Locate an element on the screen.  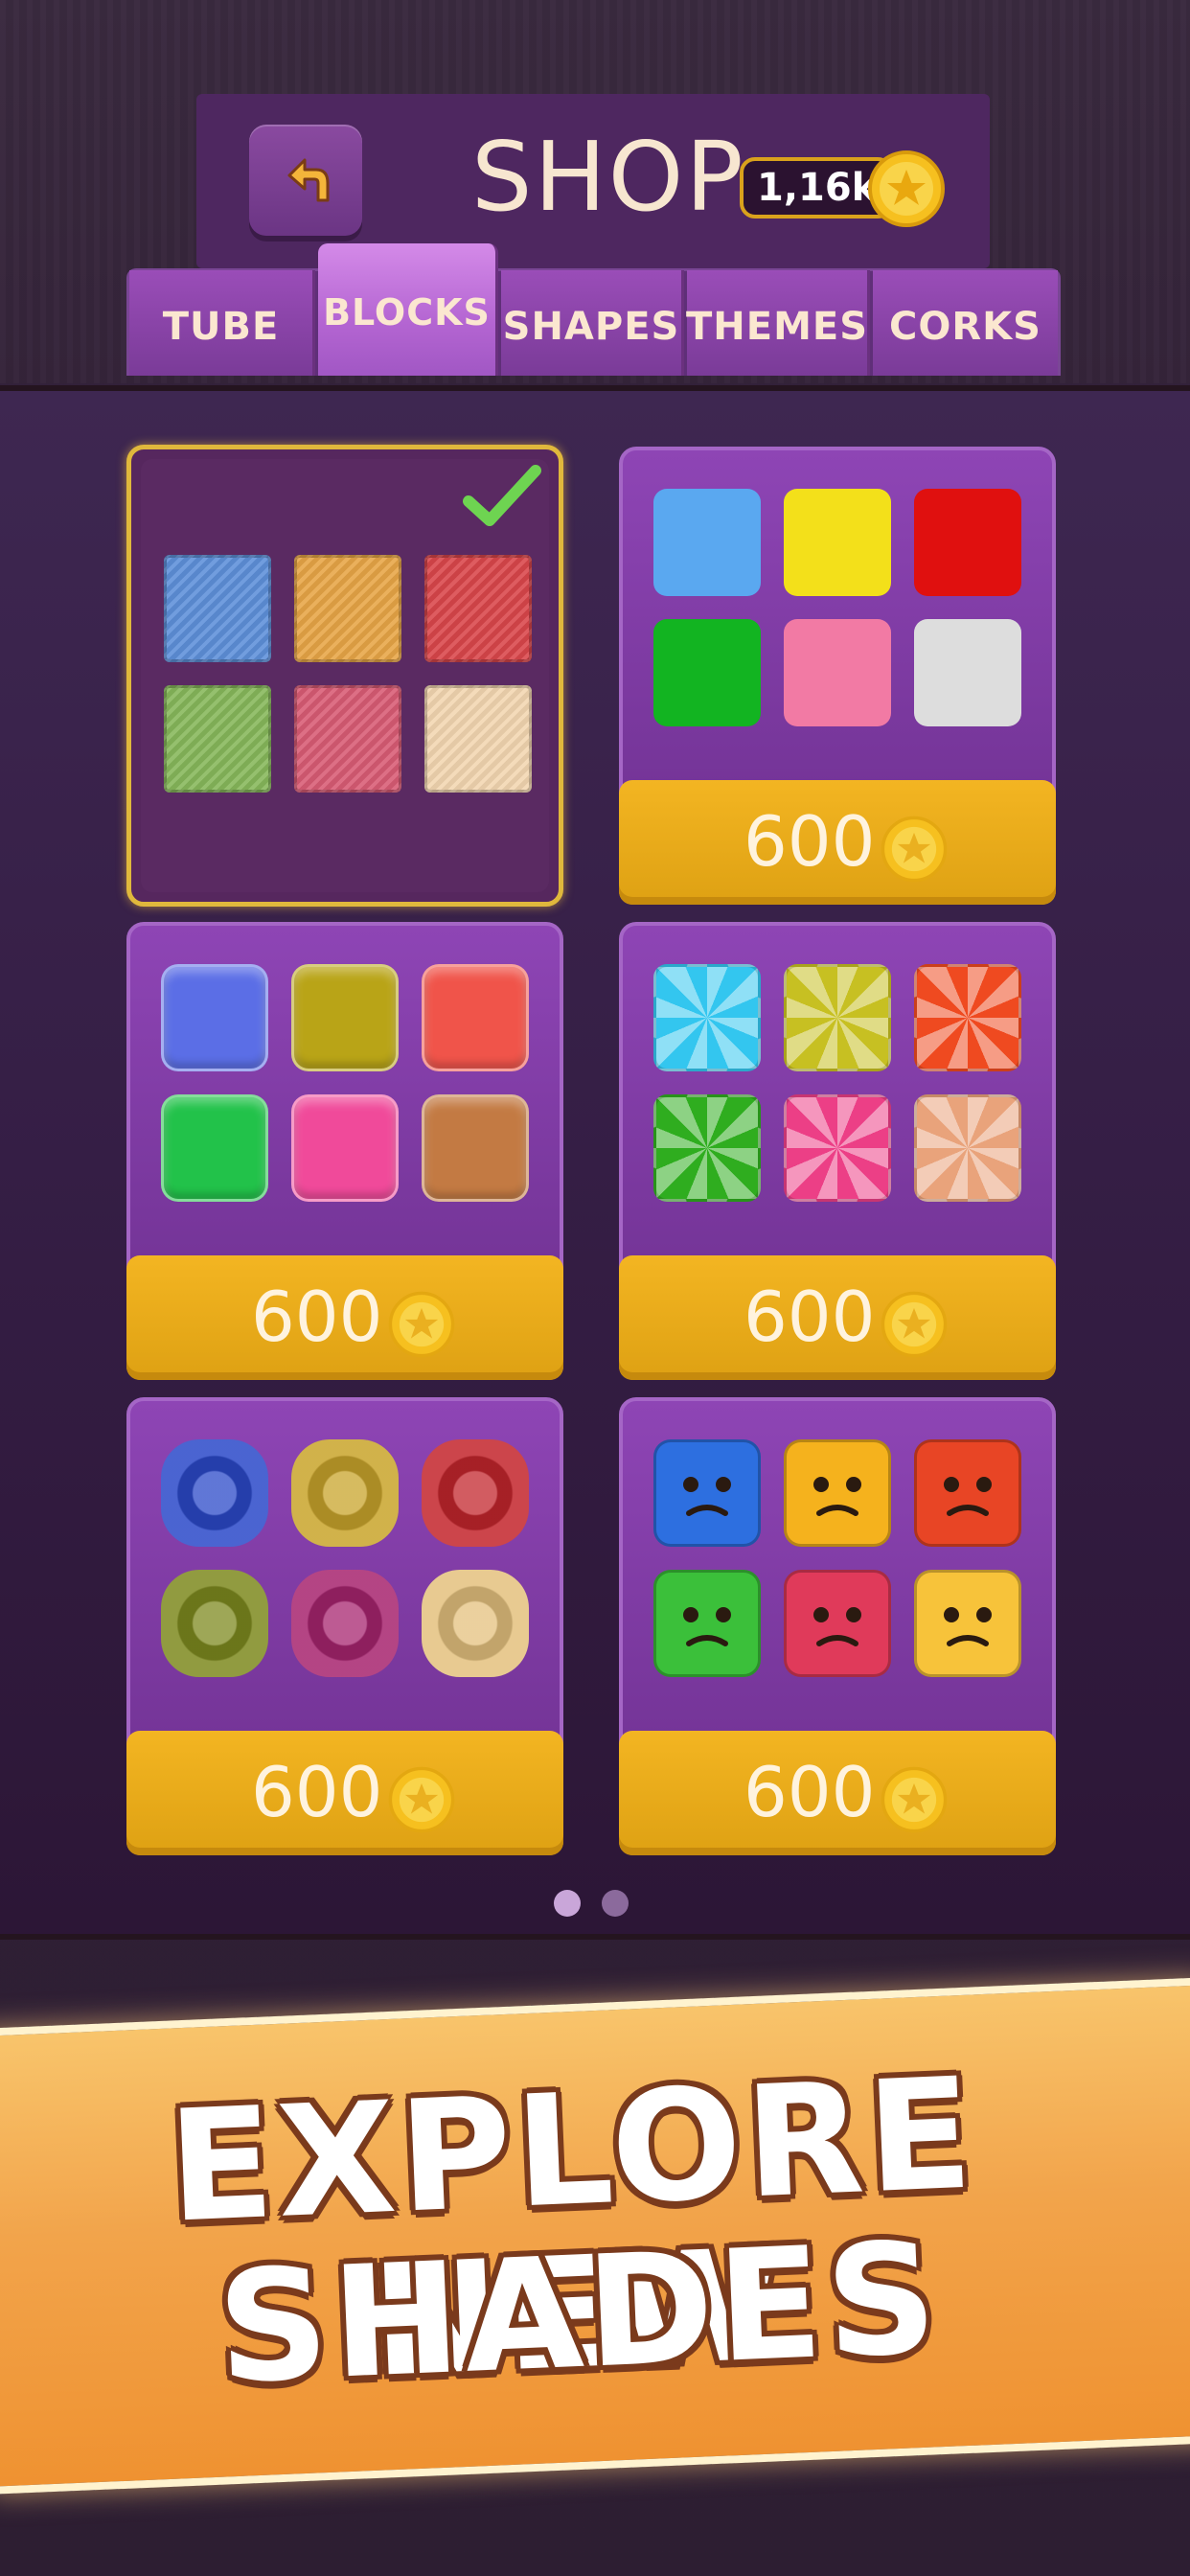
tab-shapes-label: SHAPES is located at coordinates (591, 327).